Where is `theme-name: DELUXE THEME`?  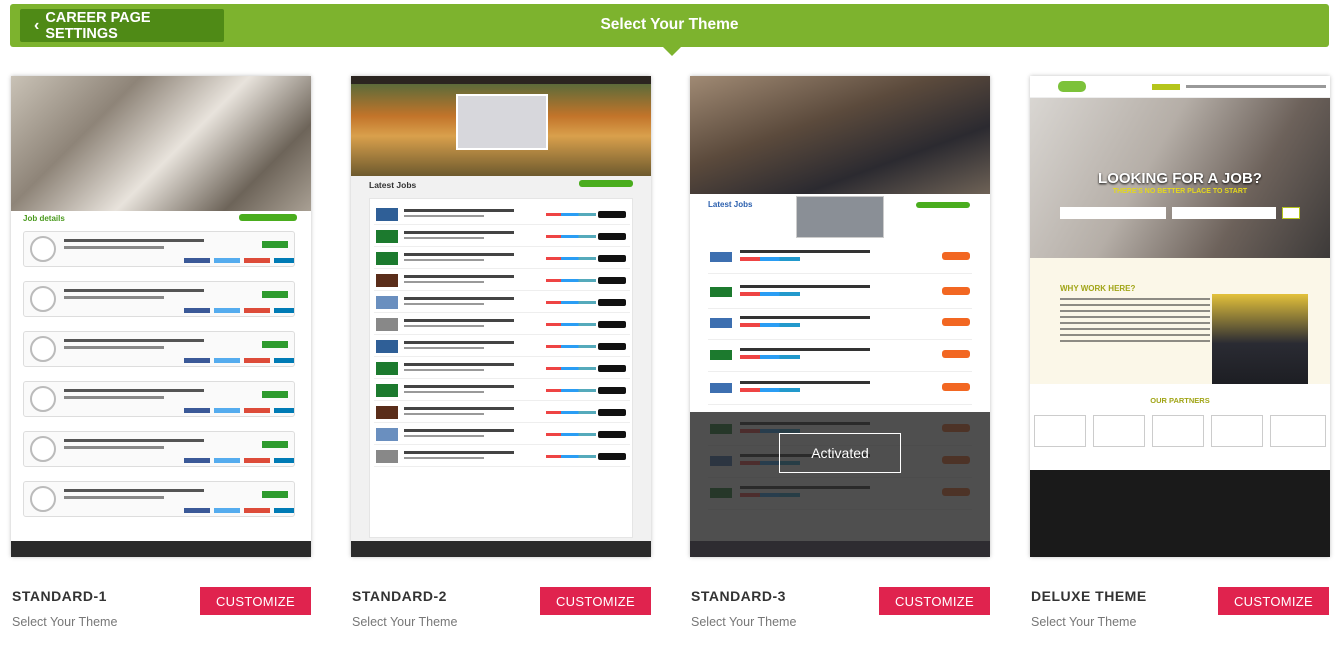 theme-name: DELUXE THEME is located at coordinates (1089, 596).